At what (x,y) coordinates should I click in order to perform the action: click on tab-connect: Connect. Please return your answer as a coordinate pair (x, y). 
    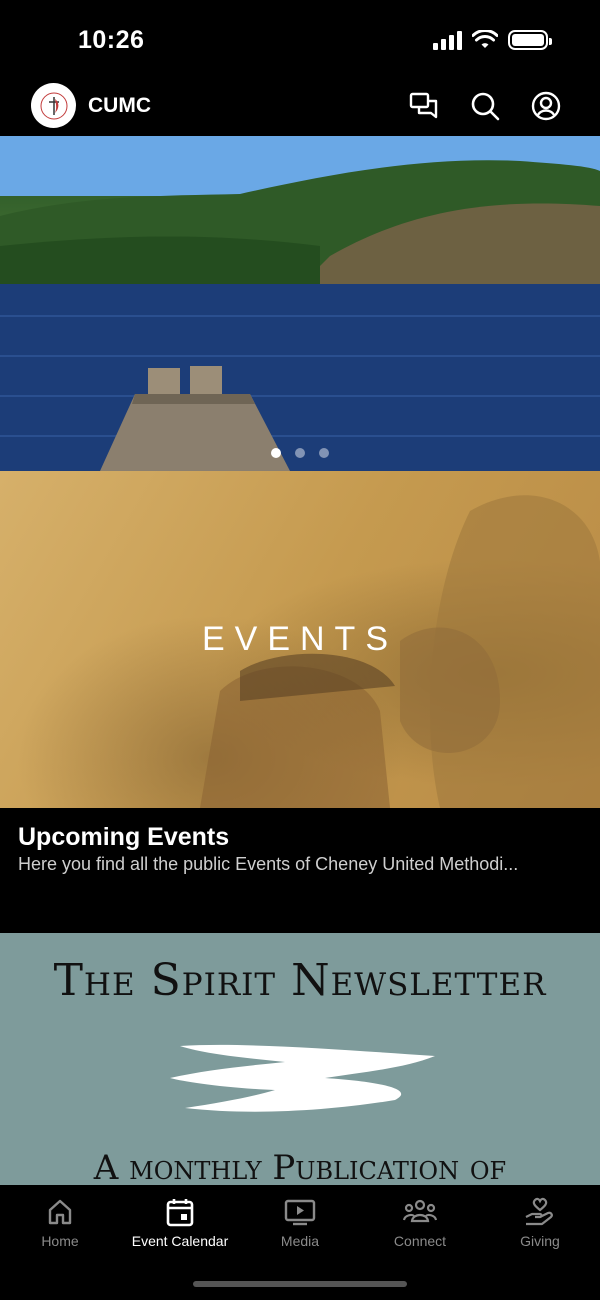
    Looking at the image, I should click on (420, 1222).